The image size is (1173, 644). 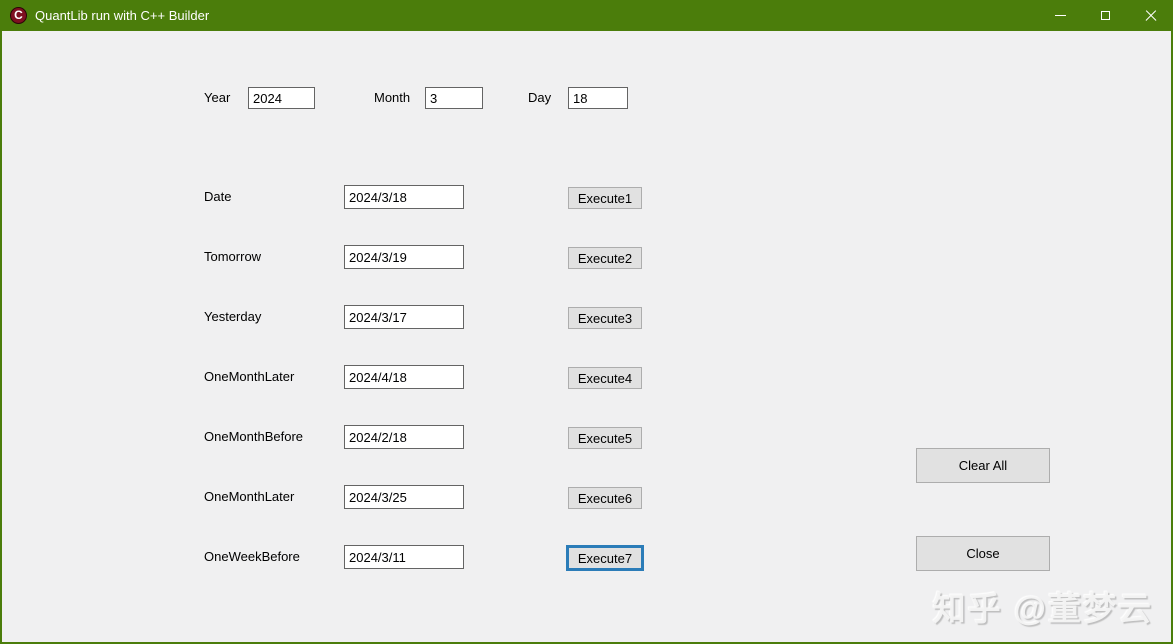 I want to click on date-input, so click(x=404, y=197).